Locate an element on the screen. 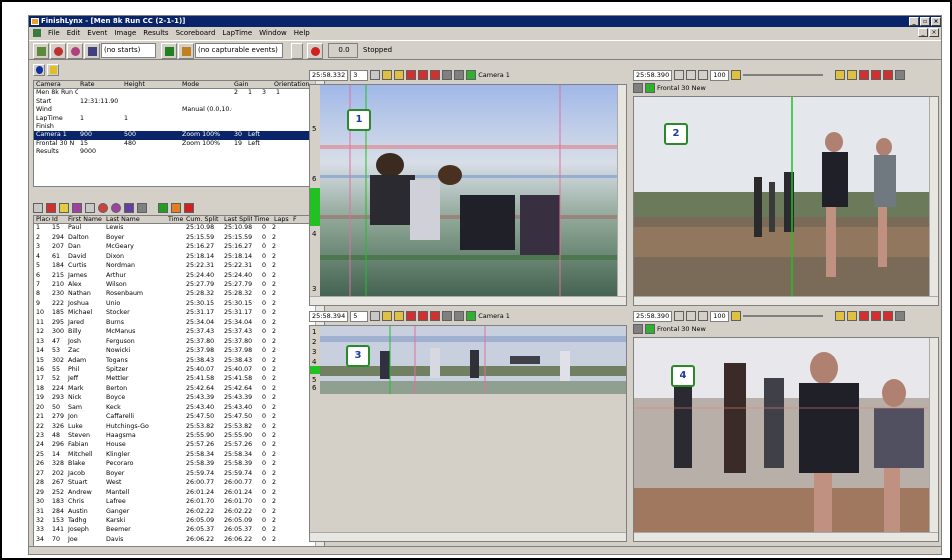  lock-button is located at coordinates (53, 70).